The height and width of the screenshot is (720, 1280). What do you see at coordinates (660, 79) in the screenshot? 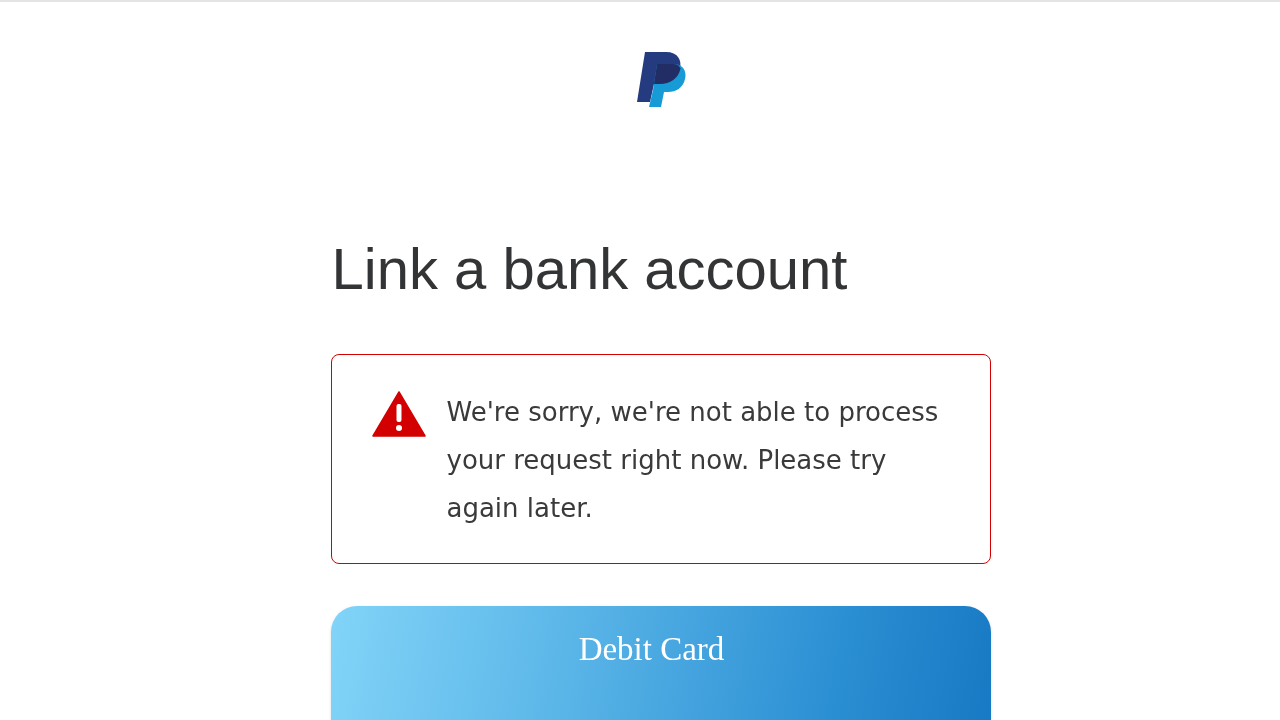
I see `logo-icon` at bounding box center [660, 79].